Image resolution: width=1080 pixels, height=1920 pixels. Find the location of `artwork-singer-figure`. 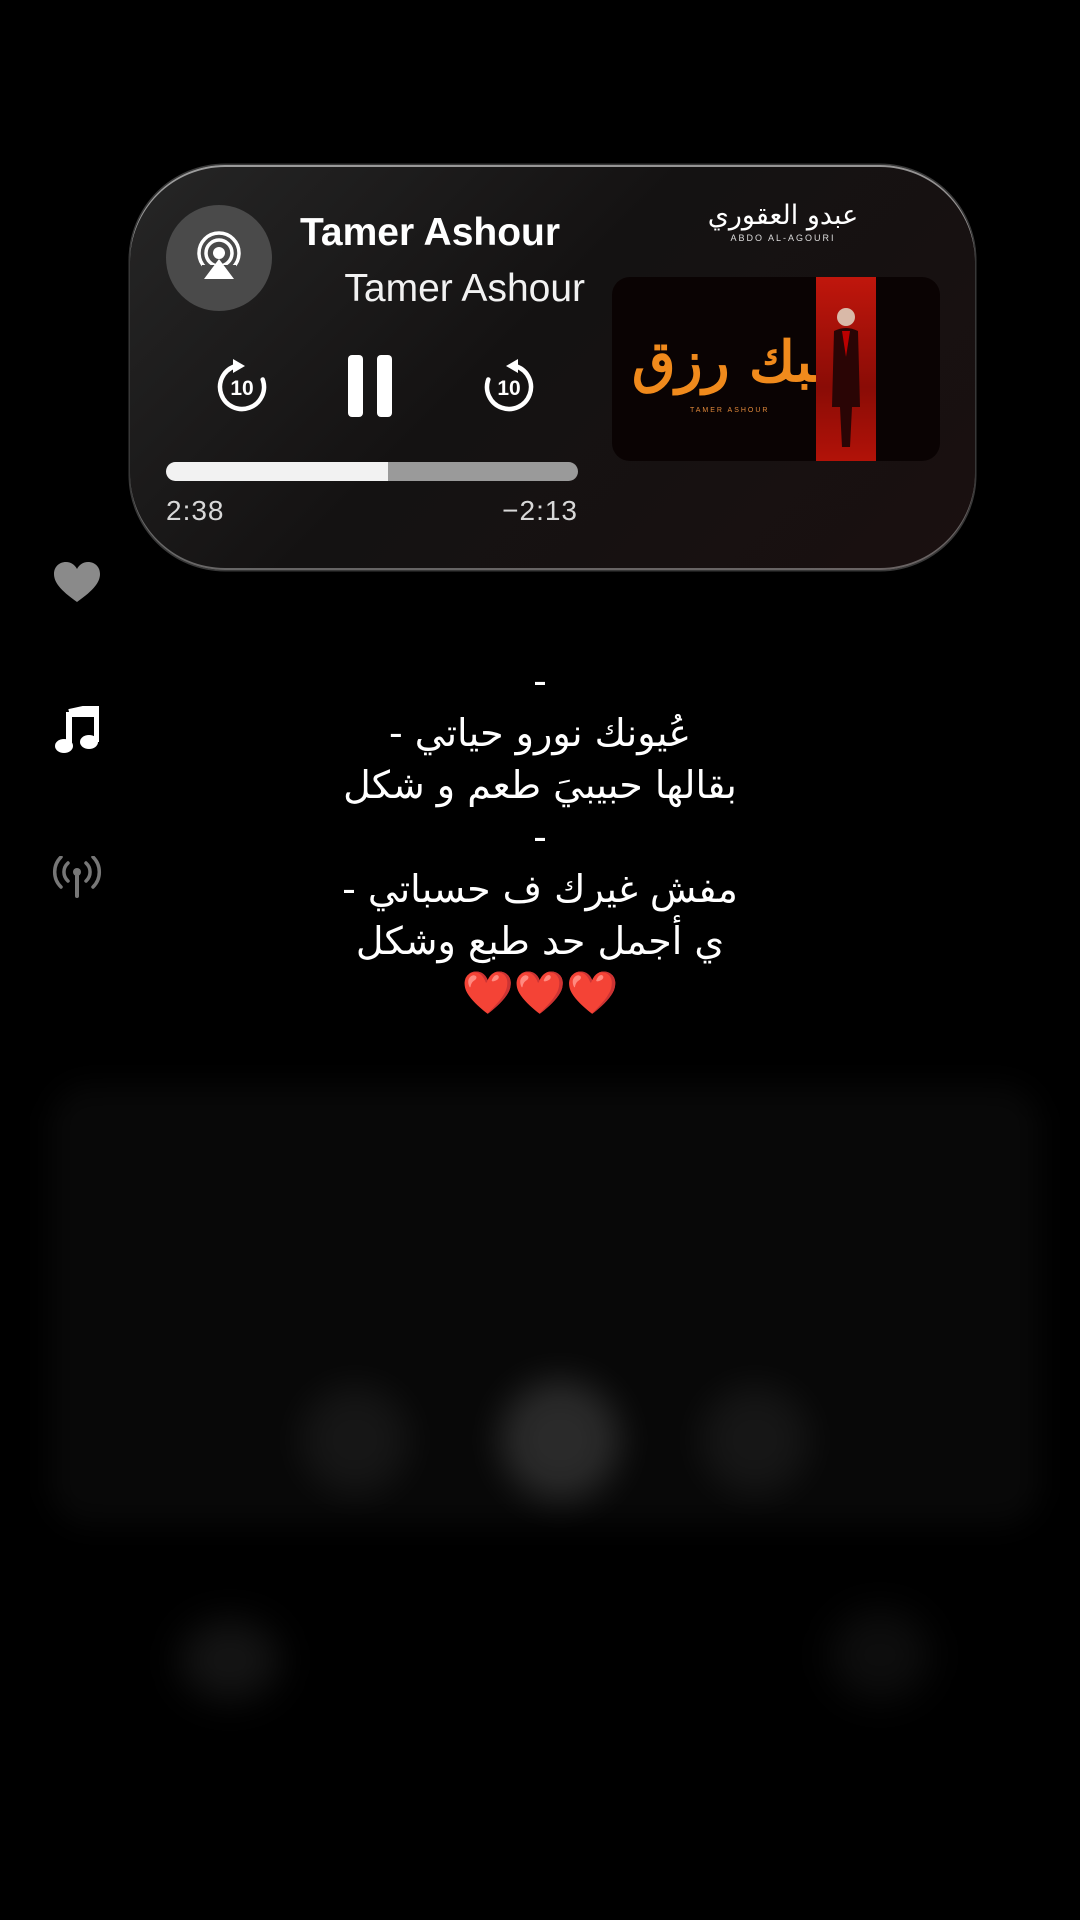

artwork-singer-figure is located at coordinates (846, 377).